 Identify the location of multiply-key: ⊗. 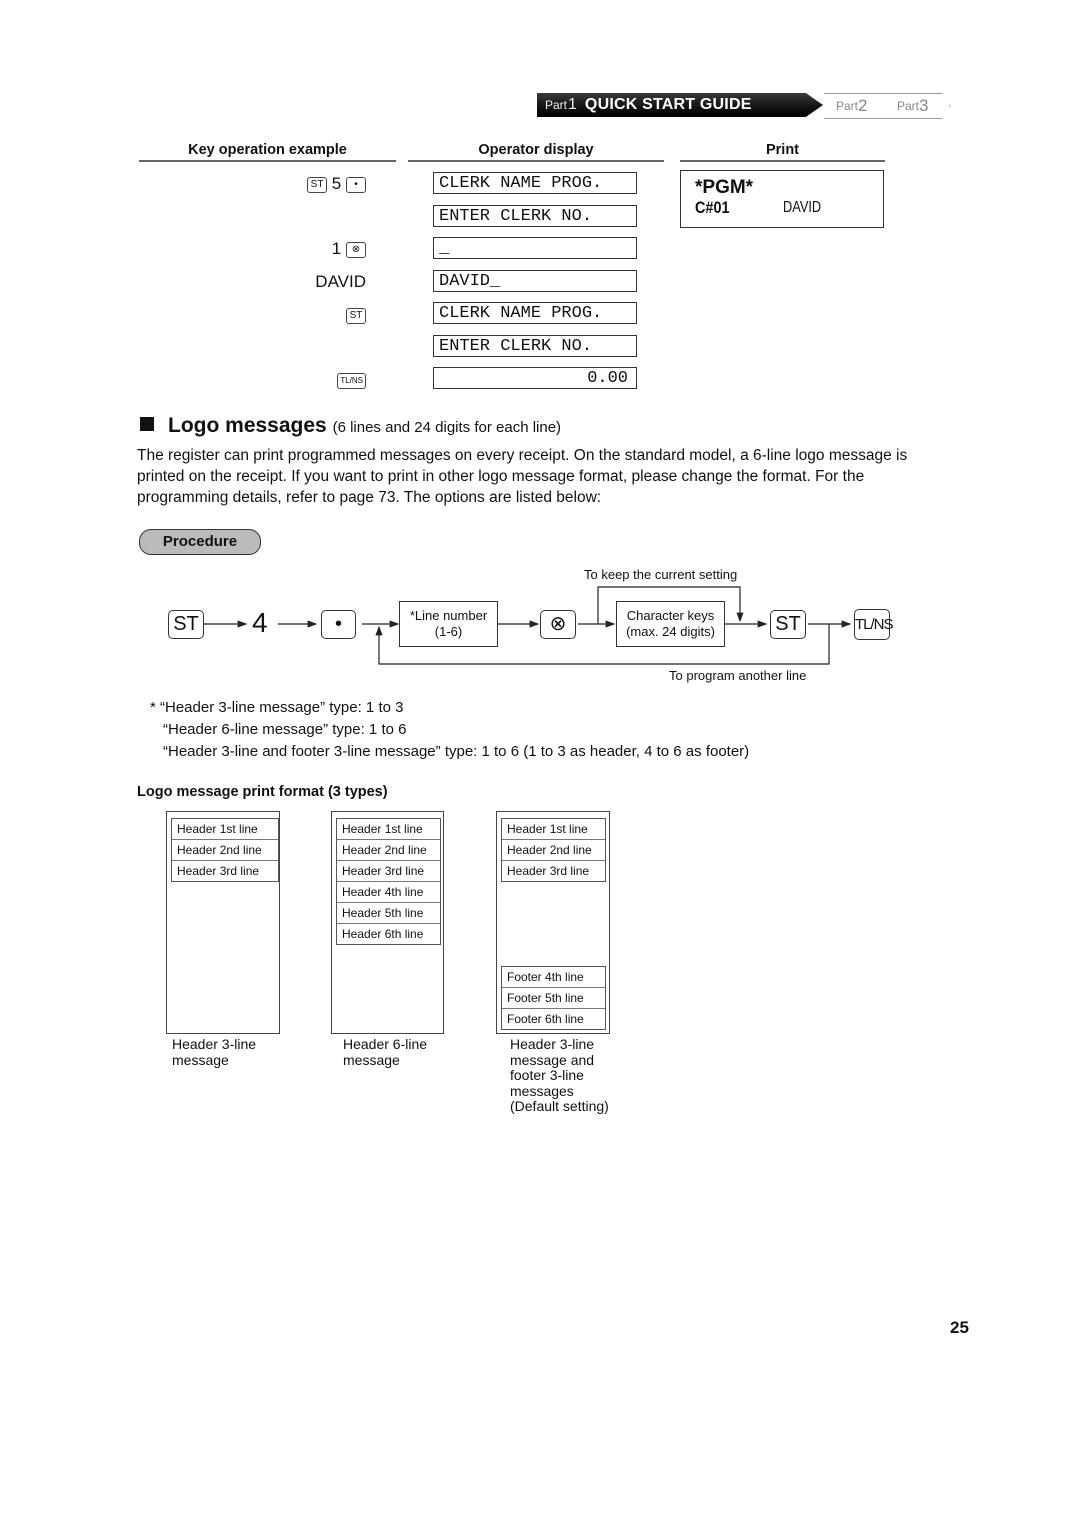
(558, 624).